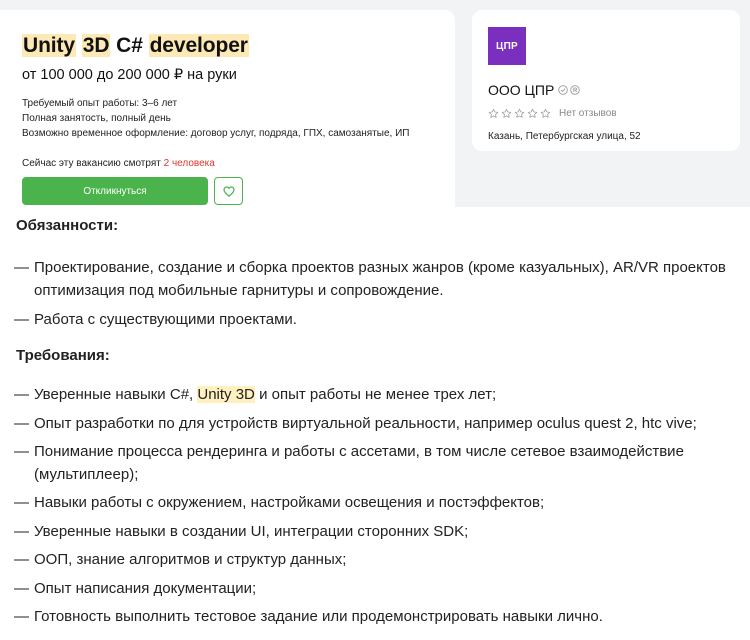 This screenshot has height=640, width=750. Describe the element at coordinates (100, 103) in the screenshot. I see `vacancy-experience: Требуемый опыт работы: 3–6 лет` at that location.